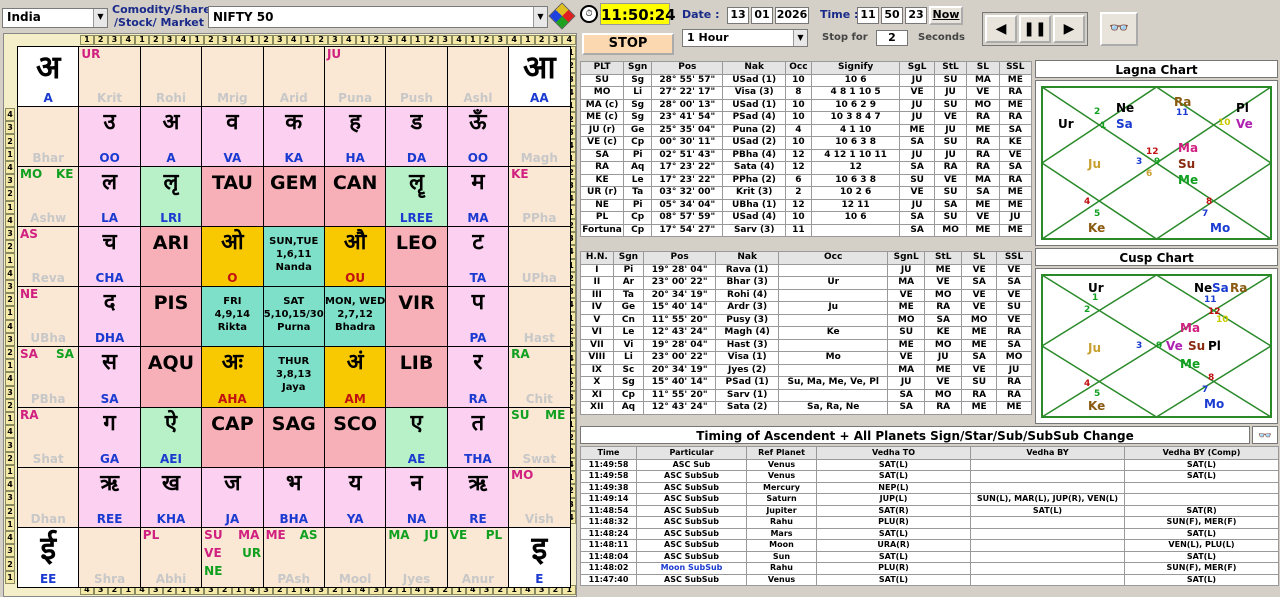 The width and height of the screenshot is (1280, 597). What do you see at coordinates (478, 497) in the screenshot?
I see `grid-cell: ऋ RE` at bounding box center [478, 497].